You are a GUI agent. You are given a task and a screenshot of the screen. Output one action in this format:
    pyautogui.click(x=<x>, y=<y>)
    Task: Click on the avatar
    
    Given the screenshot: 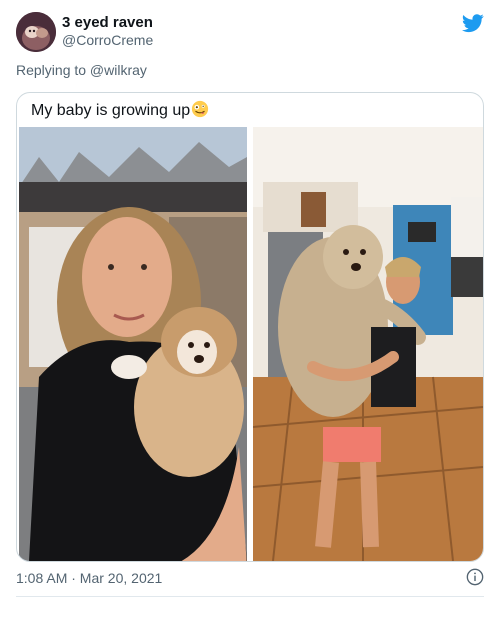 What is the action you would take?
    pyautogui.click(x=36, y=32)
    